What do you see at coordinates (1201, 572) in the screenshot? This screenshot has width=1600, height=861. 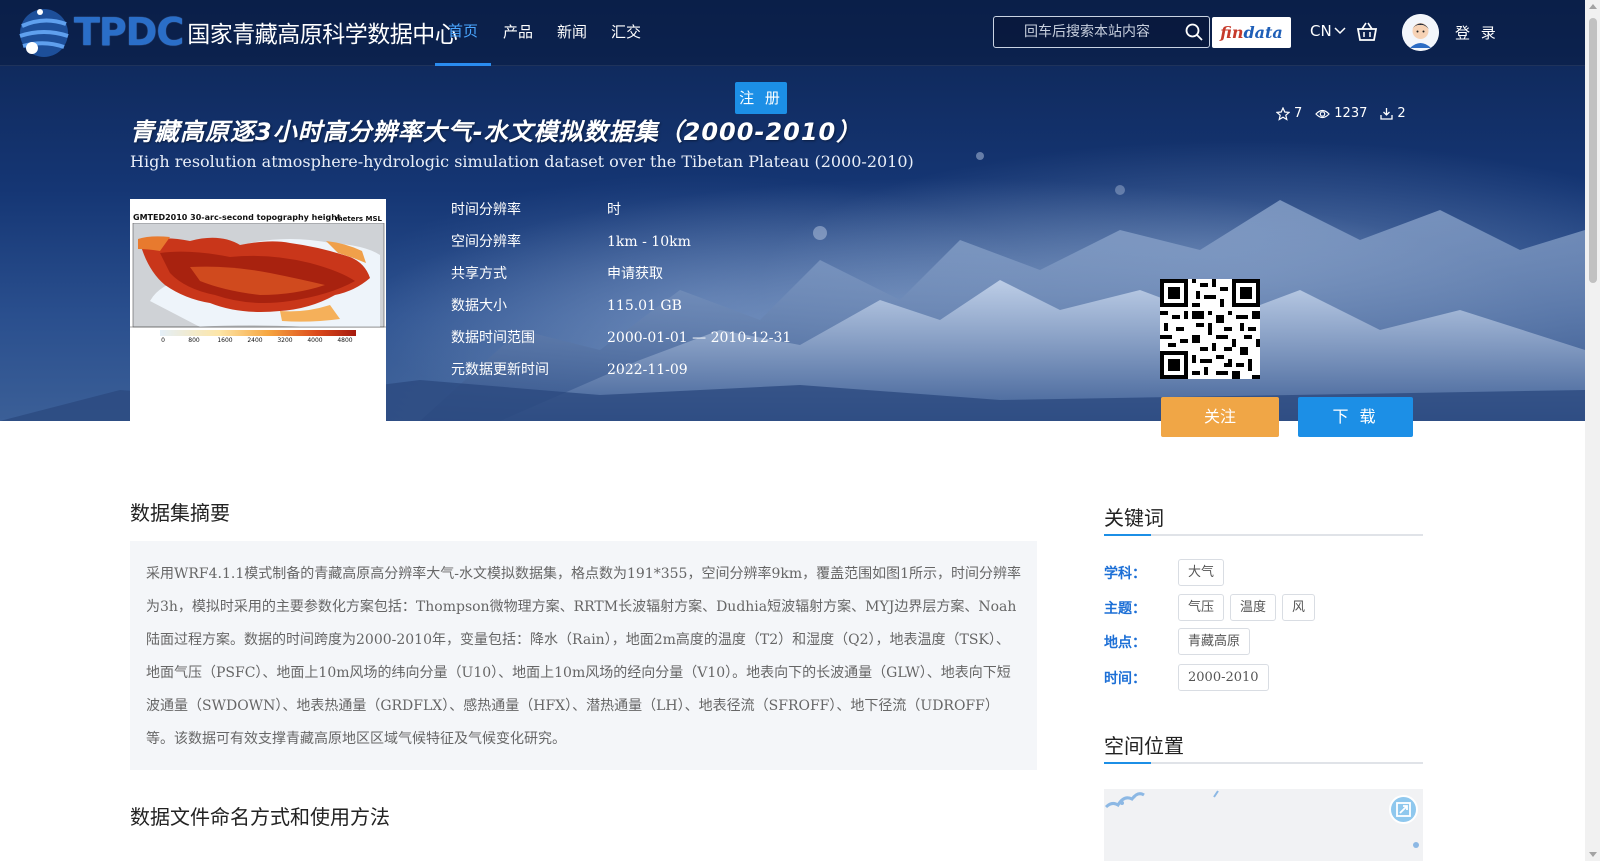 I see `keyword-tag: 大气` at bounding box center [1201, 572].